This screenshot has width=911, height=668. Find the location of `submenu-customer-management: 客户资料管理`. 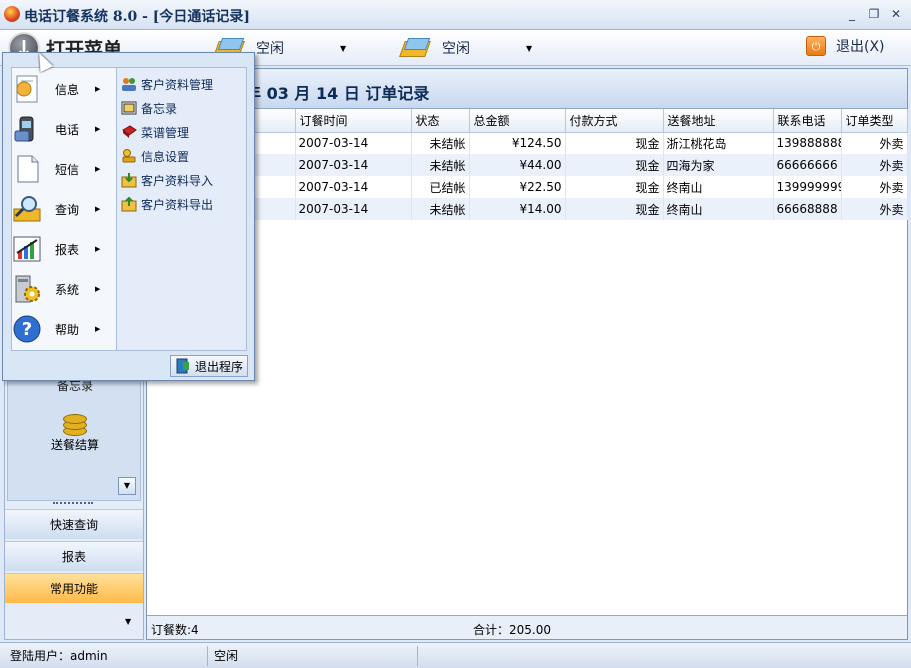

submenu-customer-management: 客户资料管理 is located at coordinates (167, 84).